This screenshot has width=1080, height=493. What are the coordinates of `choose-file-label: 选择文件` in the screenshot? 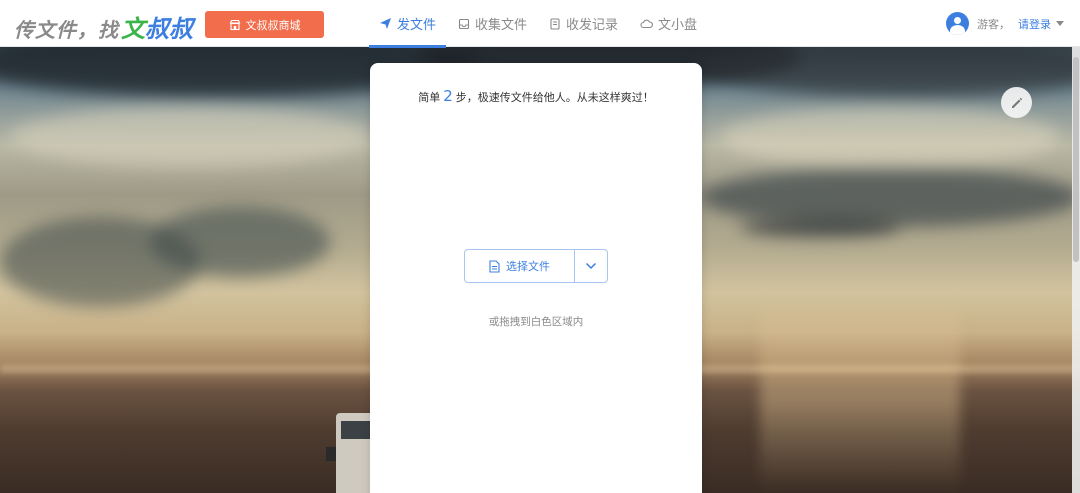 It's located at (528, 266).